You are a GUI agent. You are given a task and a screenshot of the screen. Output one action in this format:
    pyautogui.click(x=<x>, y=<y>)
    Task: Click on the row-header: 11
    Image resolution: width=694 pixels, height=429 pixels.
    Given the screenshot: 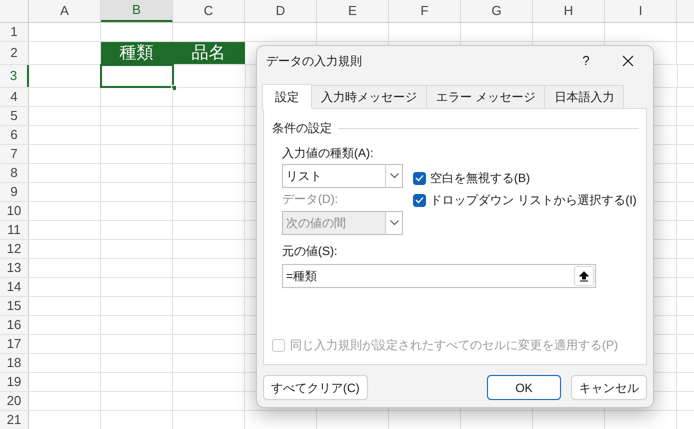 What is the action you would take?
    pyautogui.click(x=14, y=230)
    